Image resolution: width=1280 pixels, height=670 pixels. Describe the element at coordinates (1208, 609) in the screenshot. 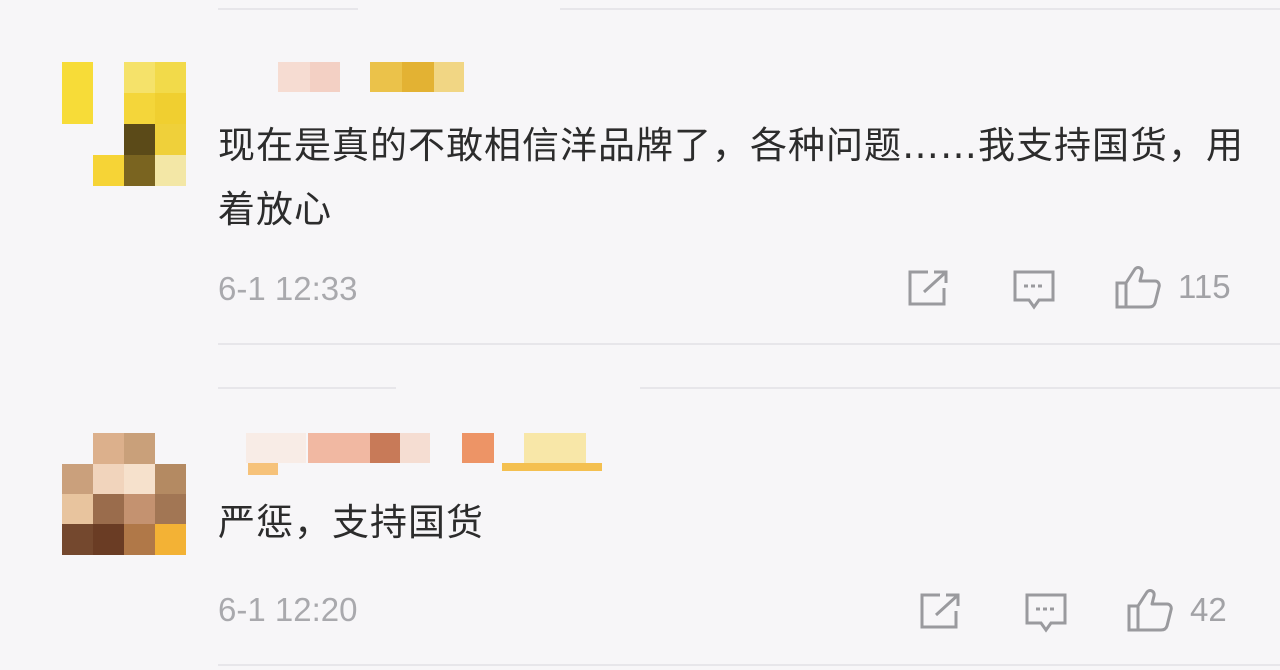

I see `like-count: 42` at that location.